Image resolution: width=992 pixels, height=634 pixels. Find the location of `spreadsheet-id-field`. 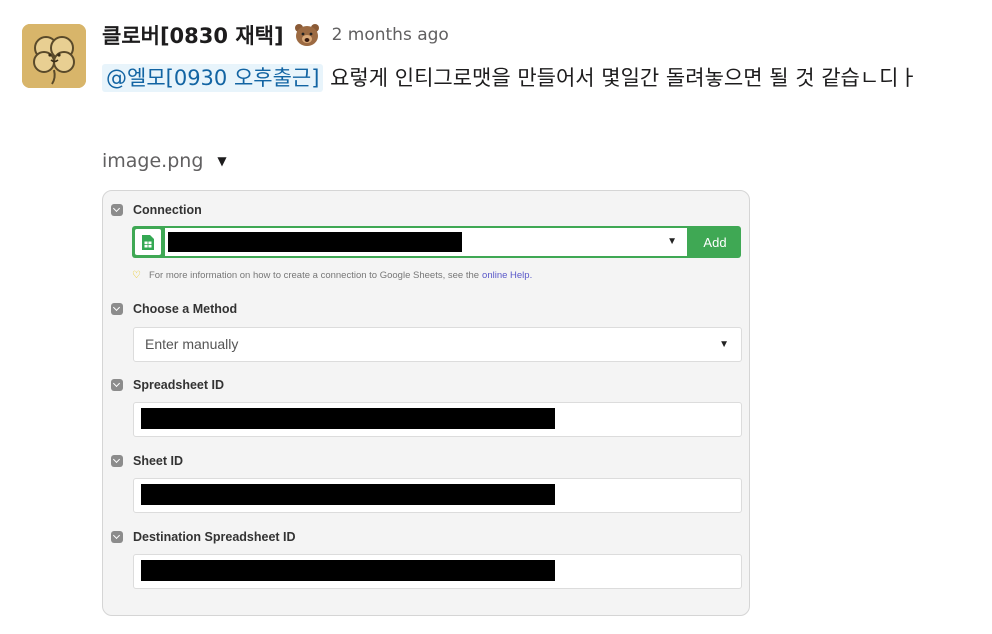

spreadsheet-id-field is located at coordinates (437, 419).